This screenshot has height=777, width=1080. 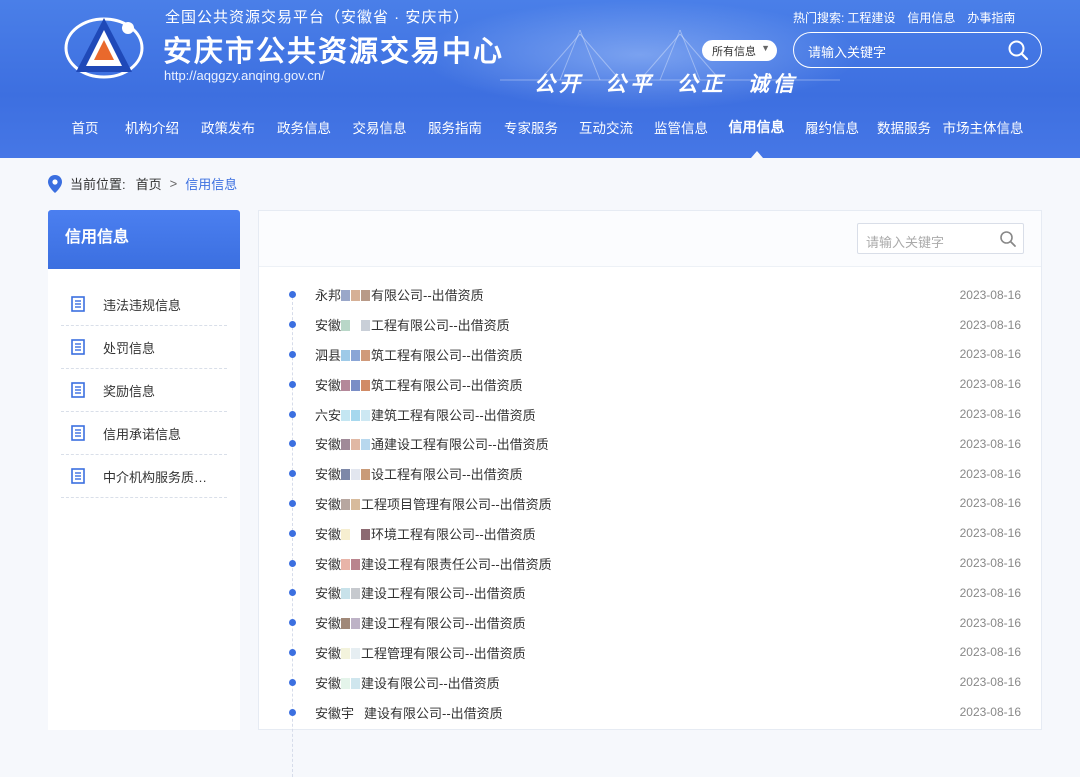 What do you see at coordinates (650, 295) in the screenshot?
I see `list-item: 永邦 有限公司--出借资质 2023-08-16` at bounding box center [650, 295].